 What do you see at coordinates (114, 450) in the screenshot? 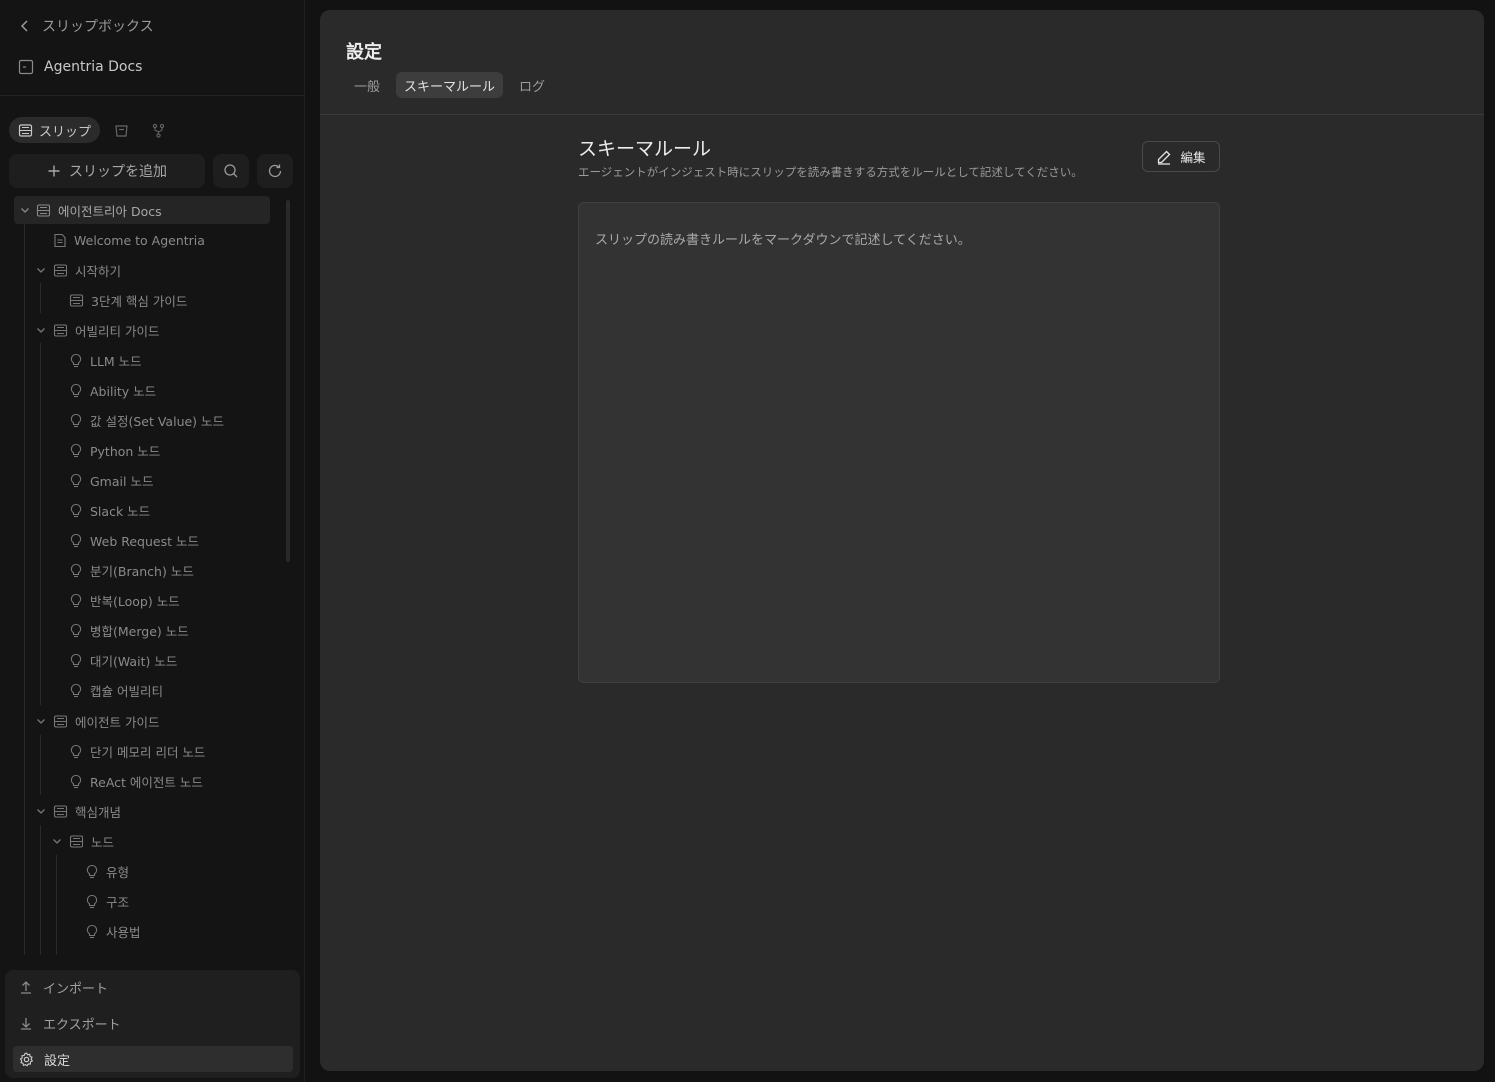
I see `tree-item-slip: Python 노드` at bounding box center [114, 450].